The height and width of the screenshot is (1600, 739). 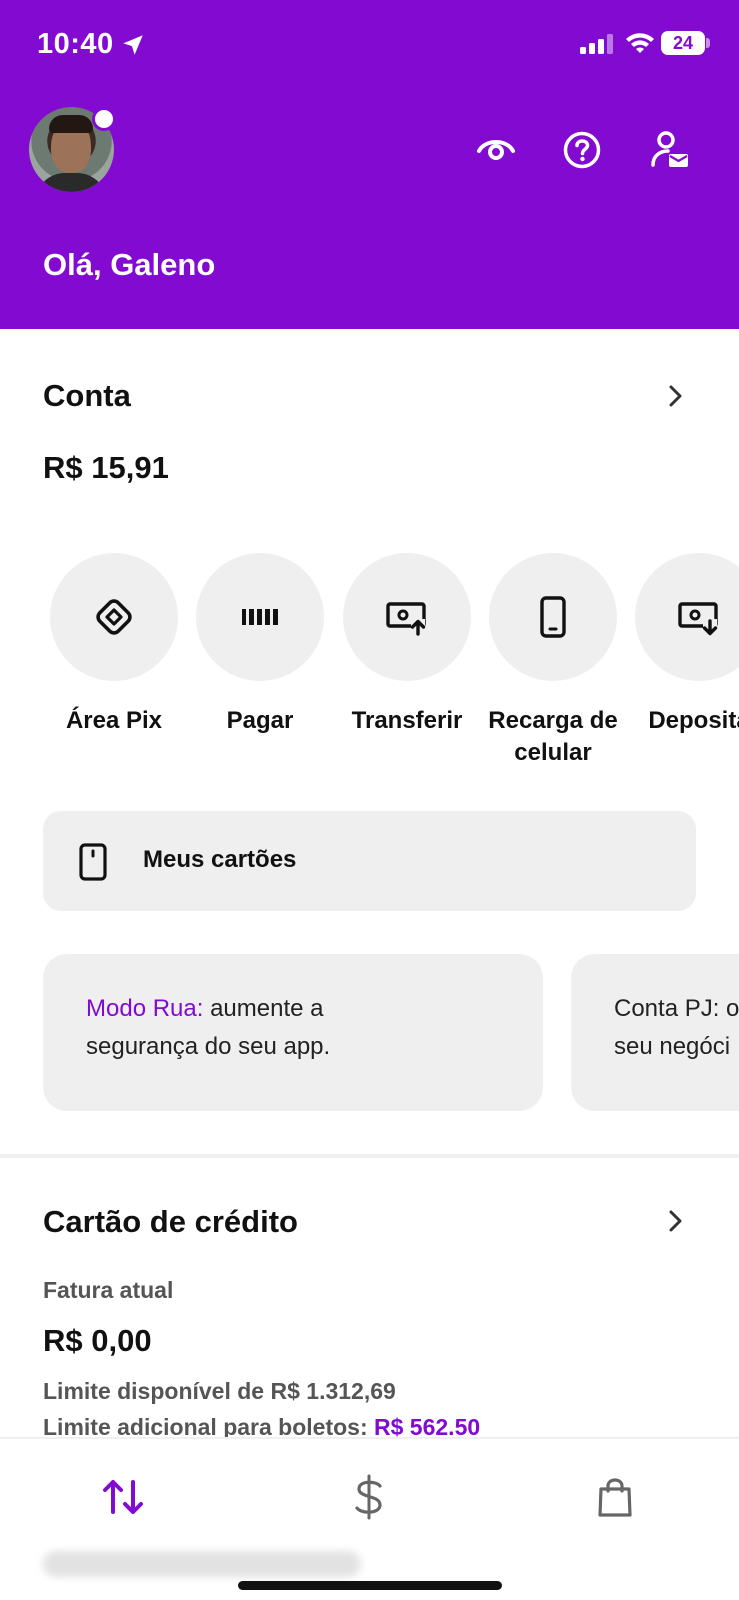 I want to click on pix-icon, so click(x=114, y=617).